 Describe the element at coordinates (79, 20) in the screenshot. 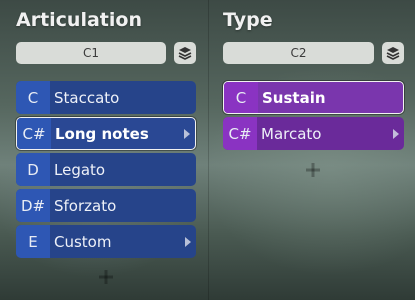

I see `articulation-title: Articulation` at that location.